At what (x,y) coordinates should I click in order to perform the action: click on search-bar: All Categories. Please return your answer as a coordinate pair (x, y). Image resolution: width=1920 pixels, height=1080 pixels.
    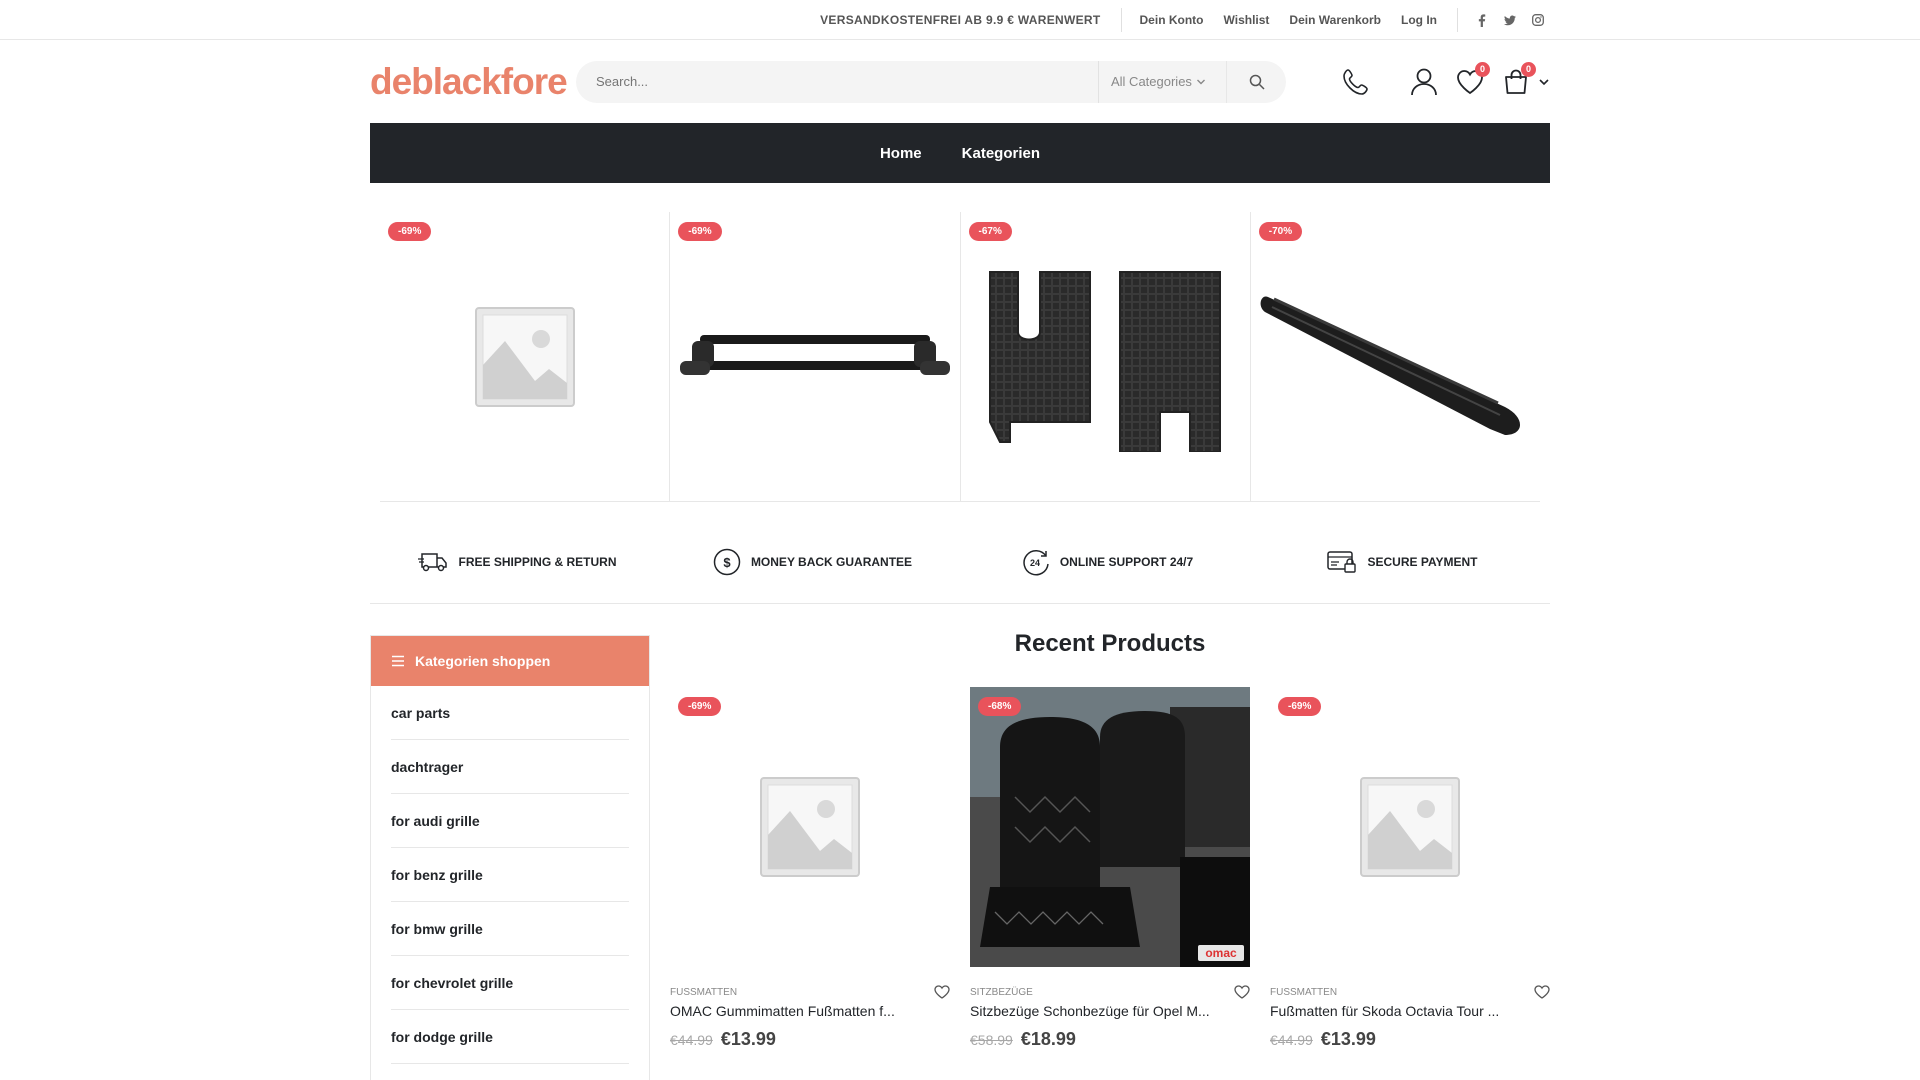
    Looking at the image, I should click on (931, 81).